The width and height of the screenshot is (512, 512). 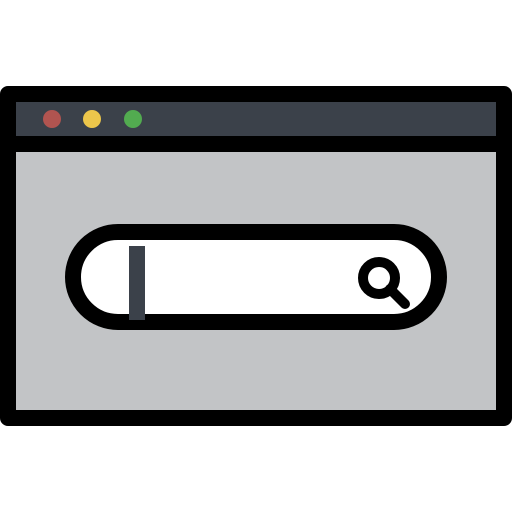 What do you see at coordinates (52, 119) in the screenshot?
I see `close-dot` at bounding box center [52, 119].